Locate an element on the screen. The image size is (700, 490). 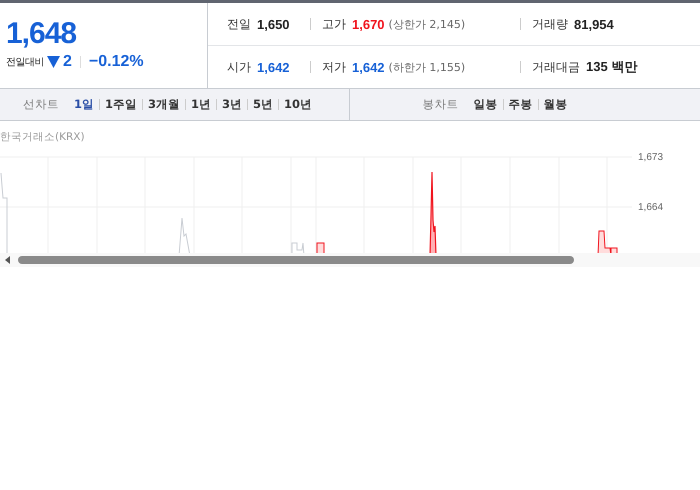
chart-type-label: 봉차트 is located at coordinates (440, 104).